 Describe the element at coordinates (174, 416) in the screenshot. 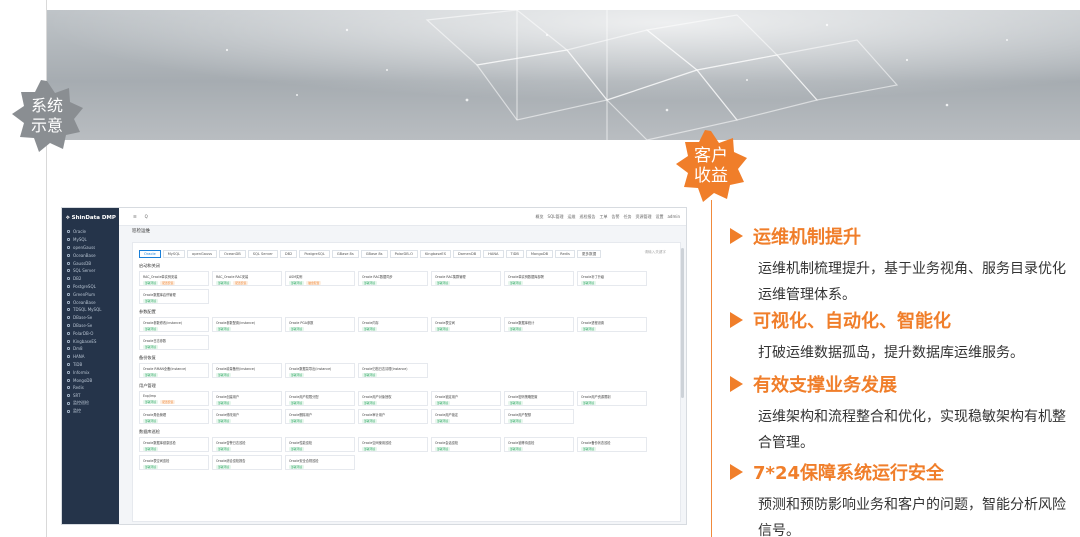

I see `task-card: Oracle角色管理 部署环境` at that location.